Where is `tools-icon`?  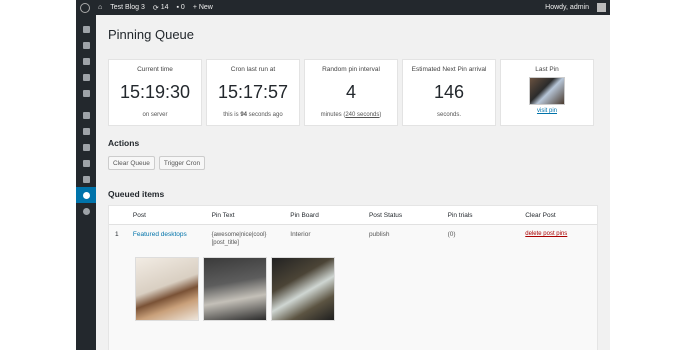
tools-icon is located at coordinates (86, 163).